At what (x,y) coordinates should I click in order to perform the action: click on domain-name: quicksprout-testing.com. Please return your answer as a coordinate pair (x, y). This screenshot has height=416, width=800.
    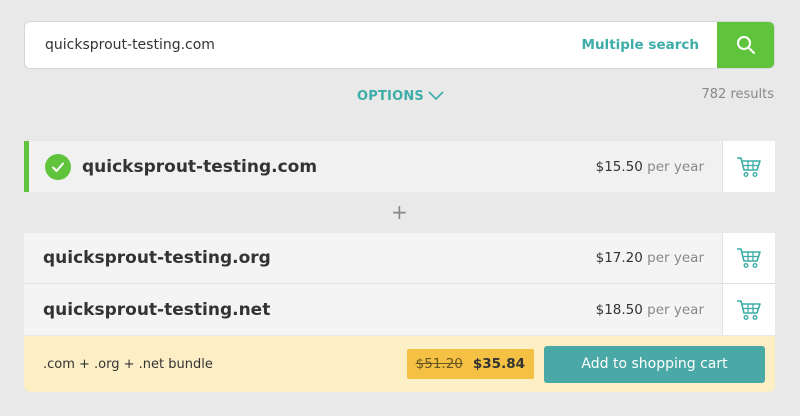
    Looking at the image, I should click on (200, 166).